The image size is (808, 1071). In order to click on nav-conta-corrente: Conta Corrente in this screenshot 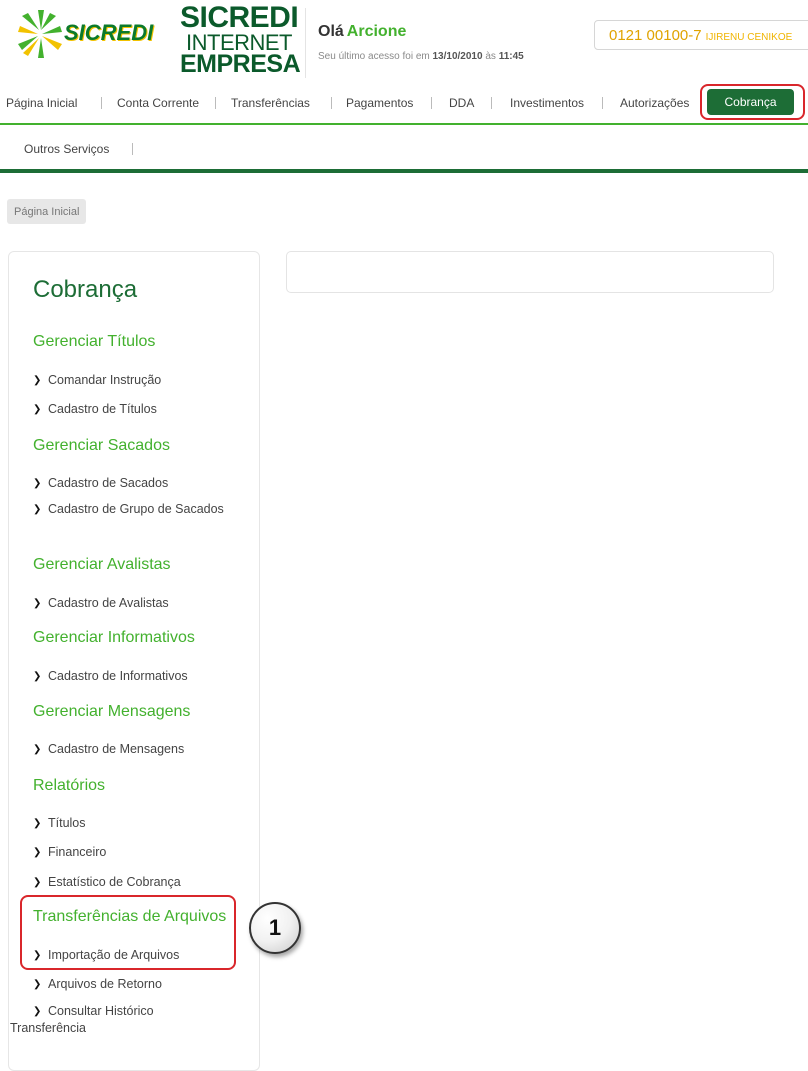, I will do `click(158, 103)`.